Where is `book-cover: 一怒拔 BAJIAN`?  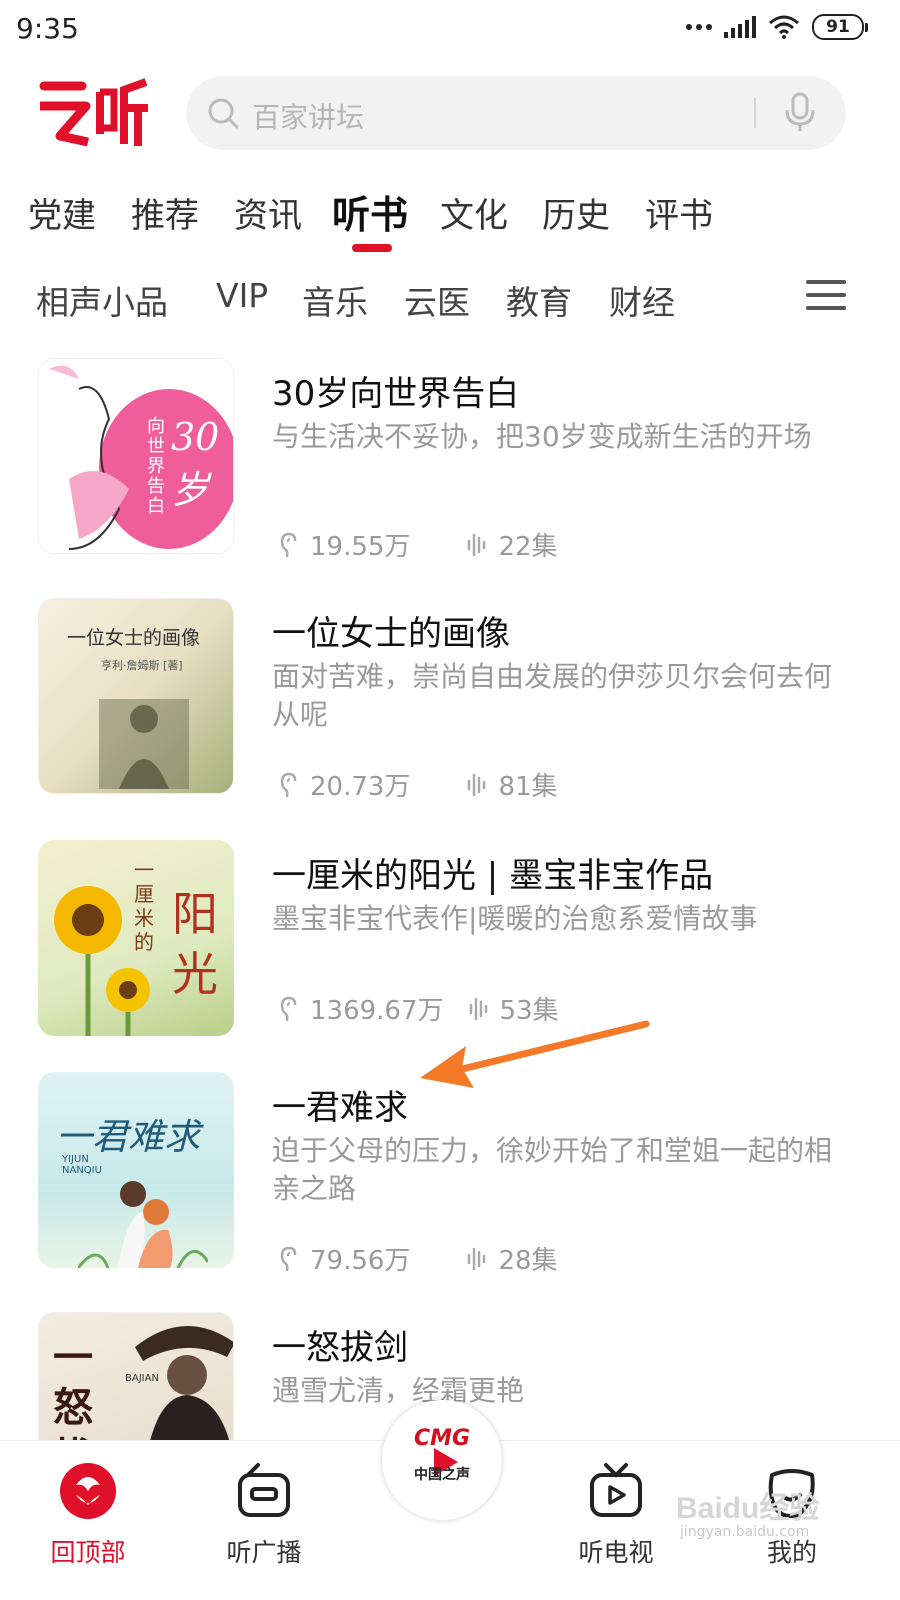
book-cover: 一怒拔 BAJIAN is located at coordinates (136, 1376).